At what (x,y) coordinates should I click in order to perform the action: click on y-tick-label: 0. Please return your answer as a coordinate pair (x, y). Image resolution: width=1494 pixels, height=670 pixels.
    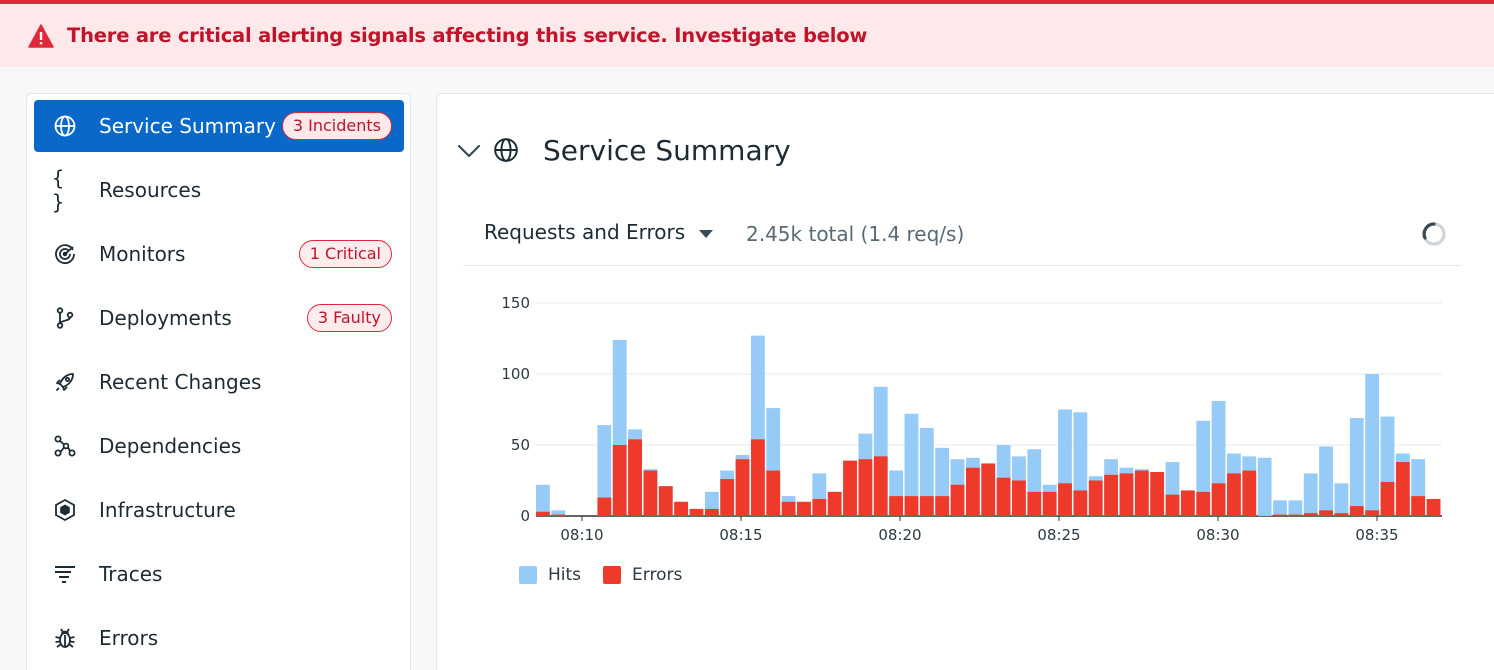
    Looking at the image, I should click on (525, 516).